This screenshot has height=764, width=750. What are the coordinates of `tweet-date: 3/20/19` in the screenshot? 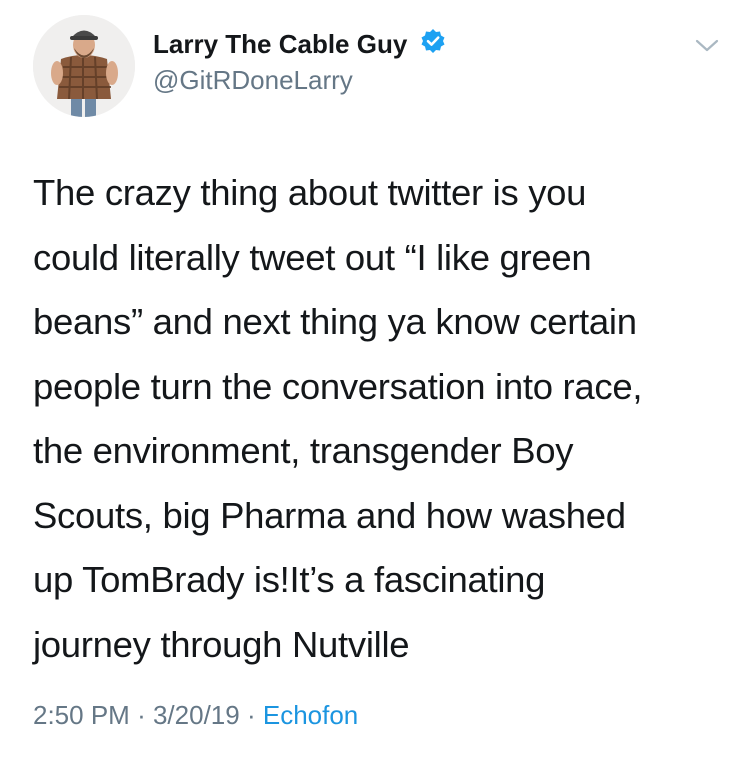 It's located at (196, 715).